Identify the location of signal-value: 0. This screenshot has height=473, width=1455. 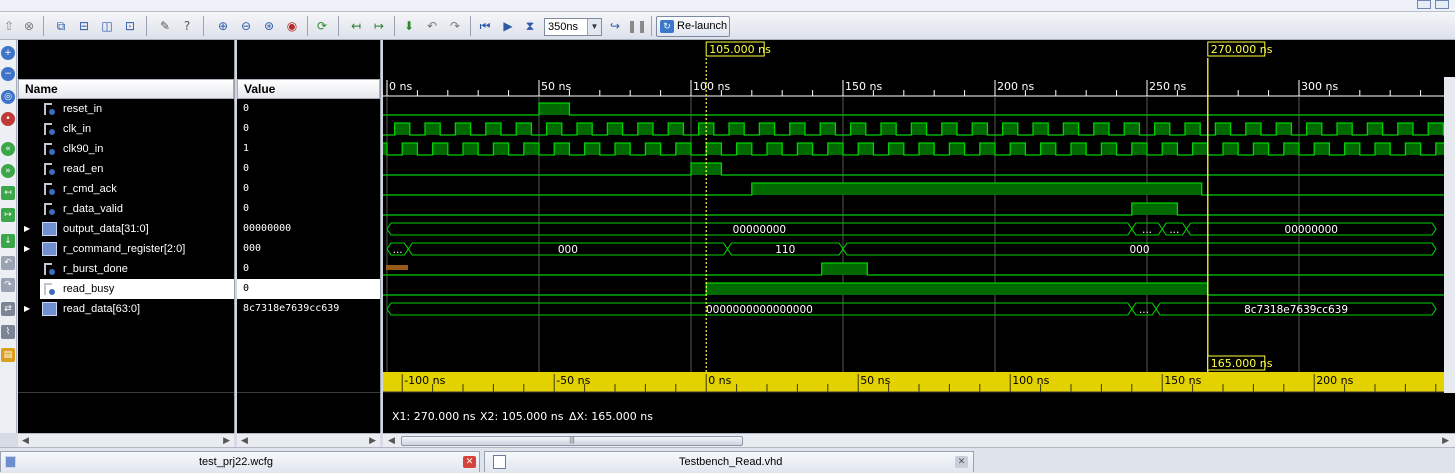
(246, 188).